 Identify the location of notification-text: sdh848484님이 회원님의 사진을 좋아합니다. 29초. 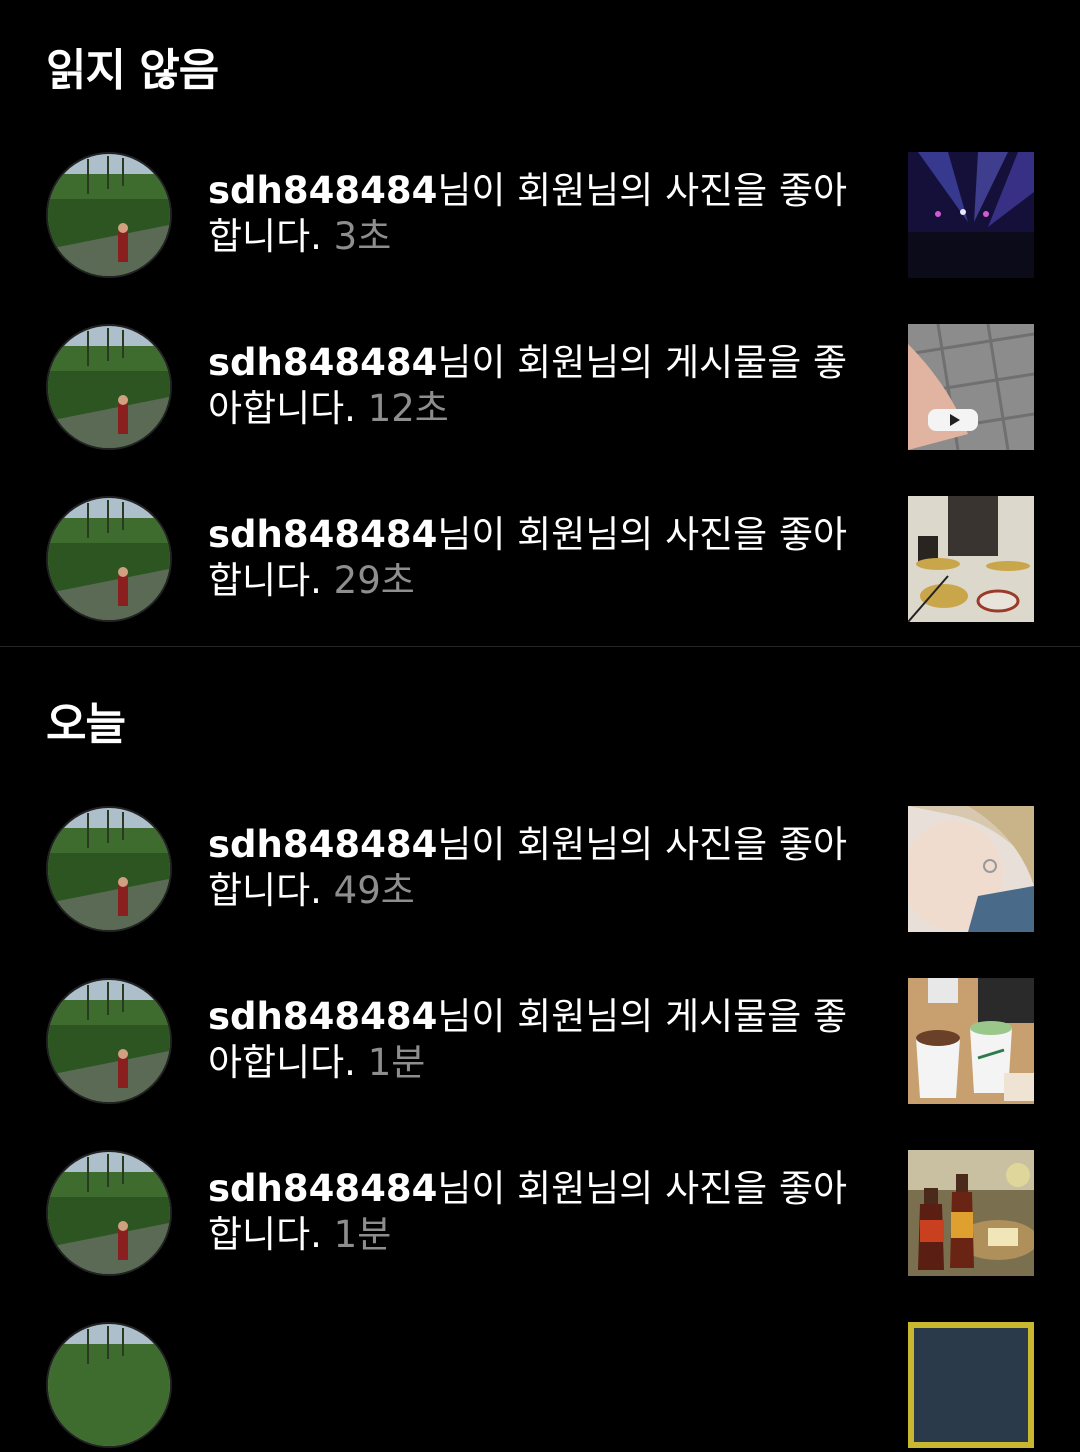
(538, 558).